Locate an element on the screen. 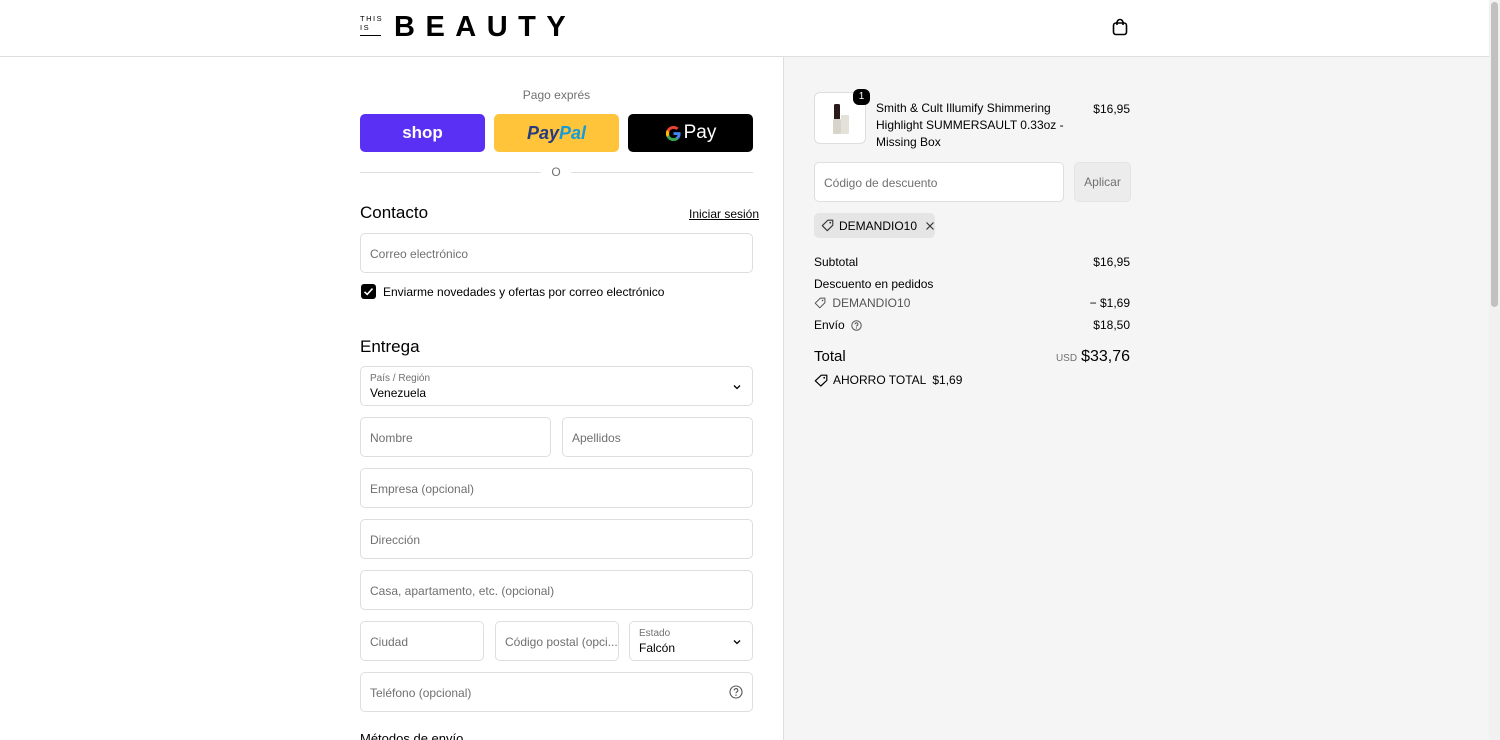 The image size is (1500, 740). delivery-title: Entrega is located at coordinates (390, 346).